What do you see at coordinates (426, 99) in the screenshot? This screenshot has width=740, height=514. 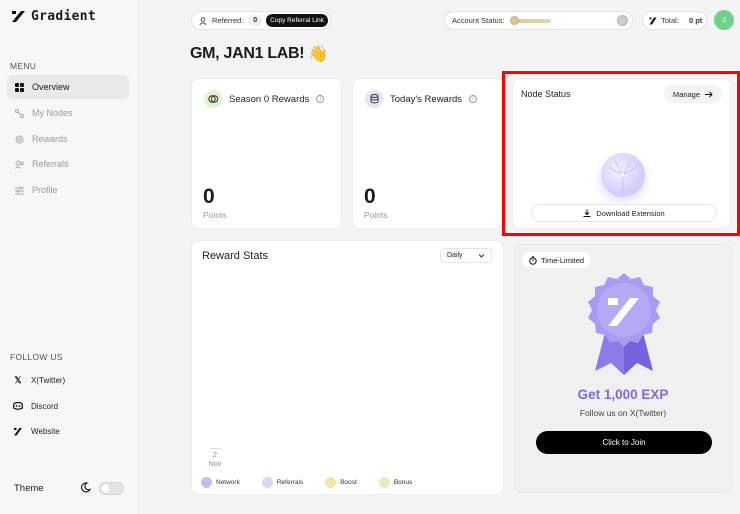 I see `todays-rewards-title: Today's Rewards` at bounding box center [426, 99].